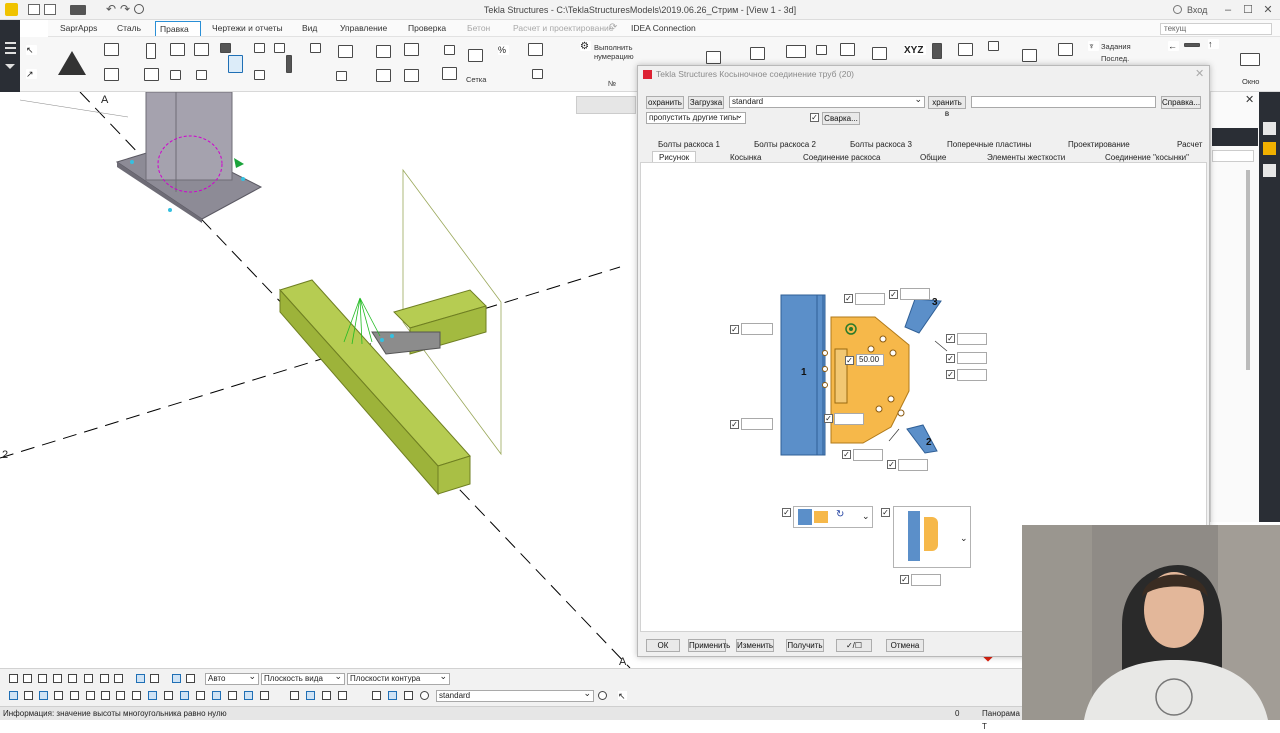 The image size is (1280, 733). I want to click on split-icon, so click(259, 75).